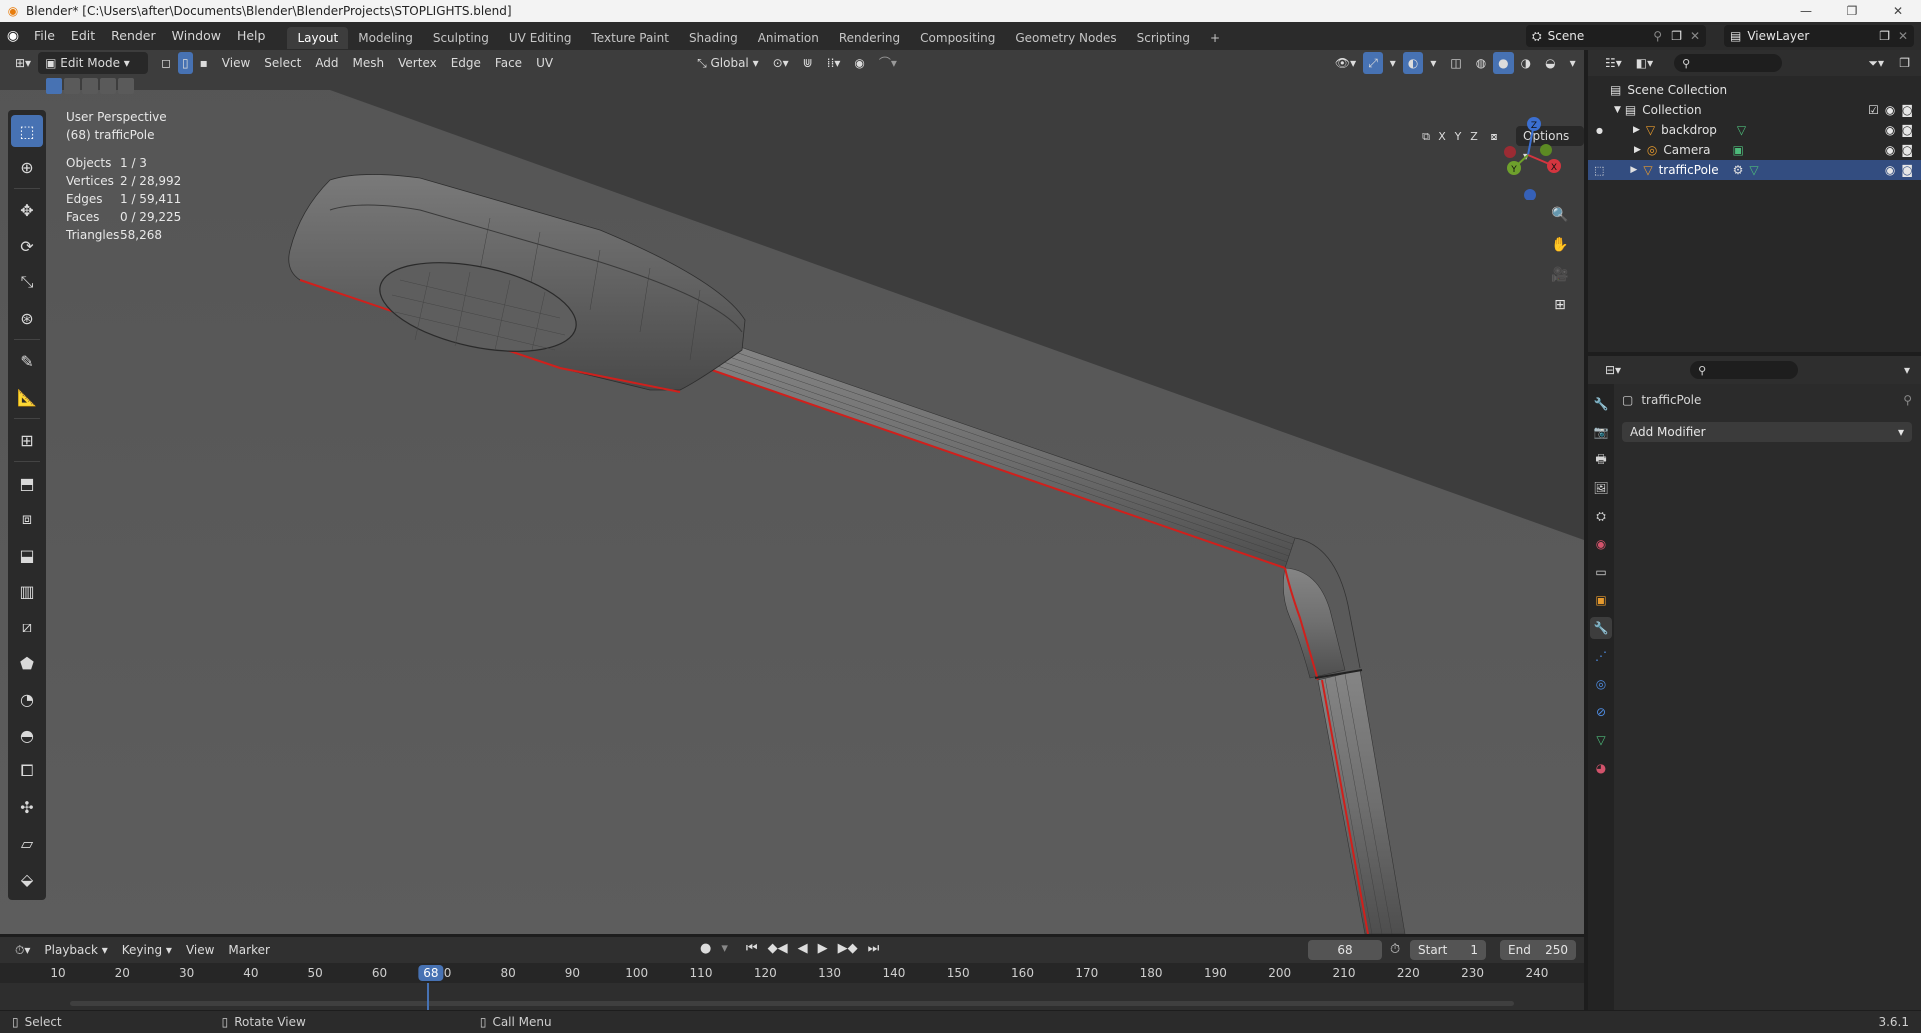 The height and width of the screenshot is (1033, 1921). Describe the element at coordinates (705, 948) in the screenshot. I see `auto-key-icon: ●` at that location.